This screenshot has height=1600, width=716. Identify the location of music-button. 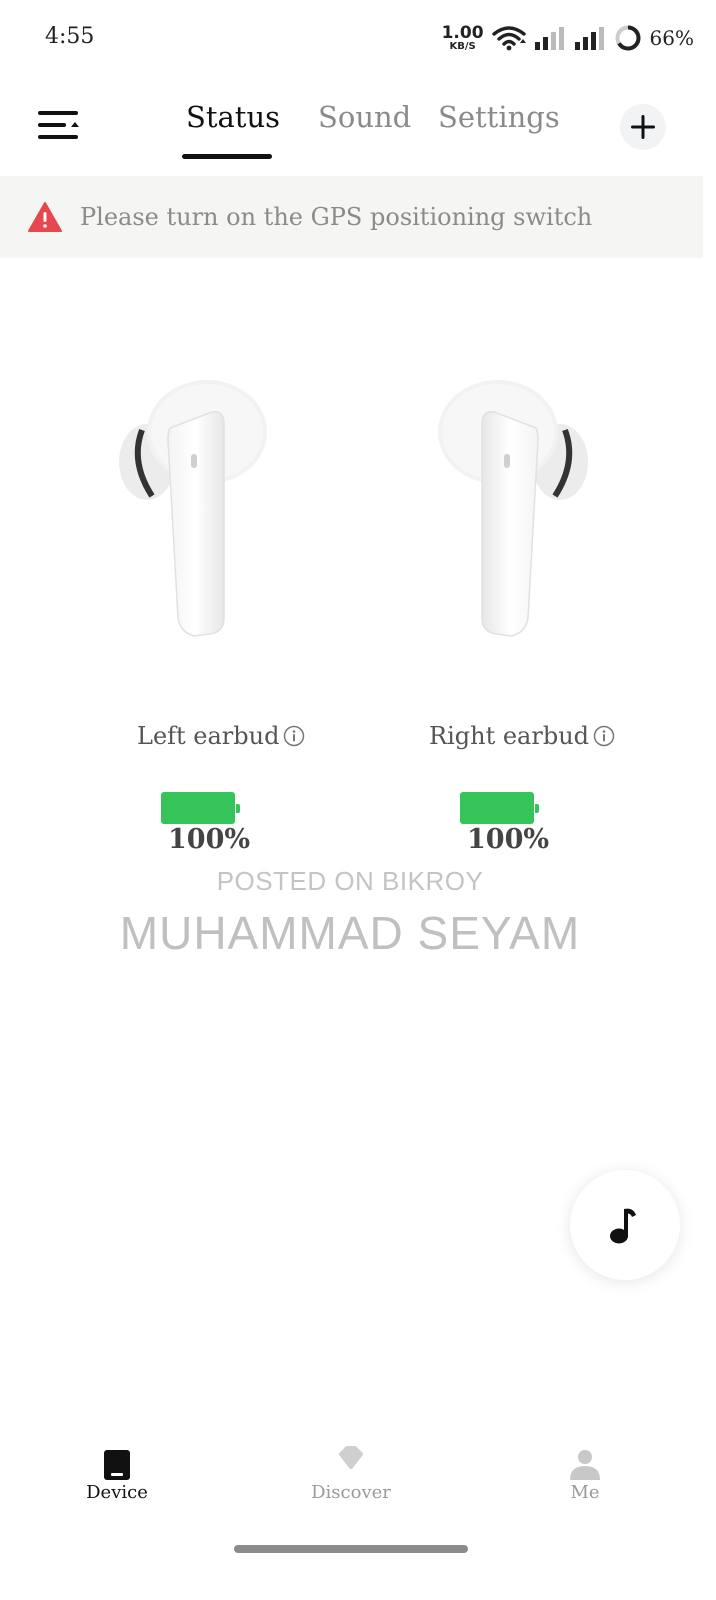
(625, 1225).